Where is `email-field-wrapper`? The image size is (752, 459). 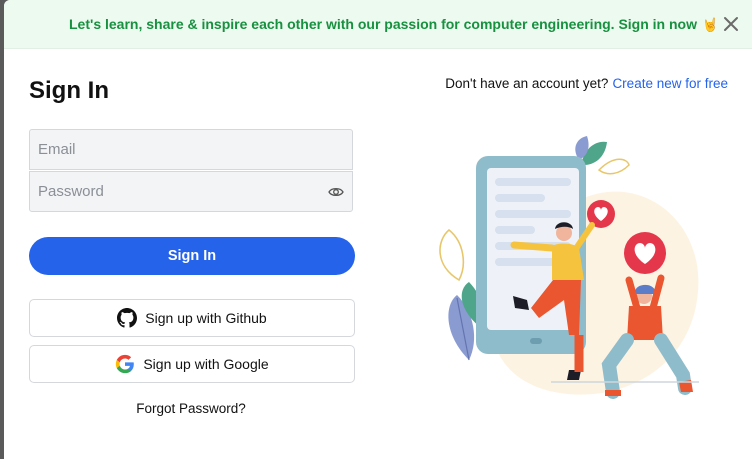 email-field-wrapper is located at coordinates (191, 149).